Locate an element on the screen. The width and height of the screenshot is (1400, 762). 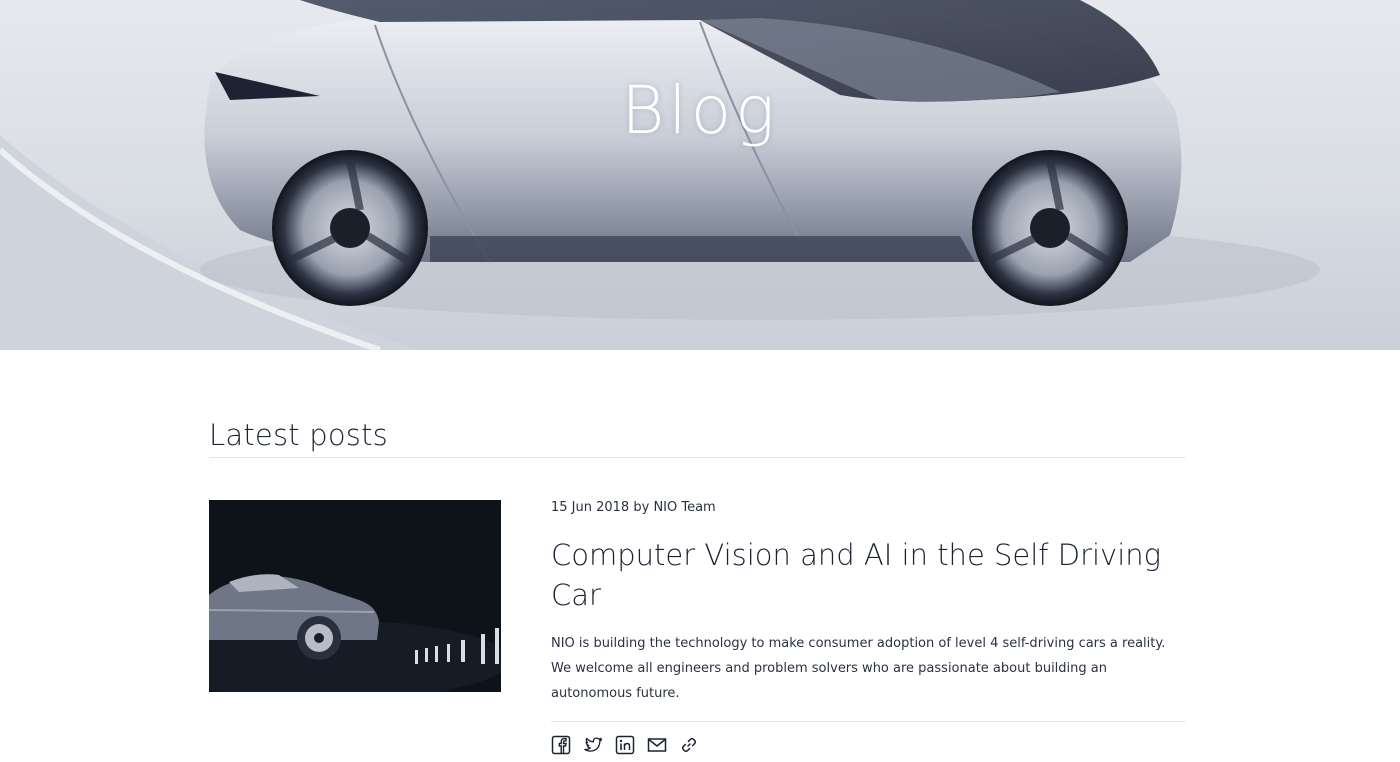
latest-posts-heading: Latest posts is located at coordinates (298, 435).